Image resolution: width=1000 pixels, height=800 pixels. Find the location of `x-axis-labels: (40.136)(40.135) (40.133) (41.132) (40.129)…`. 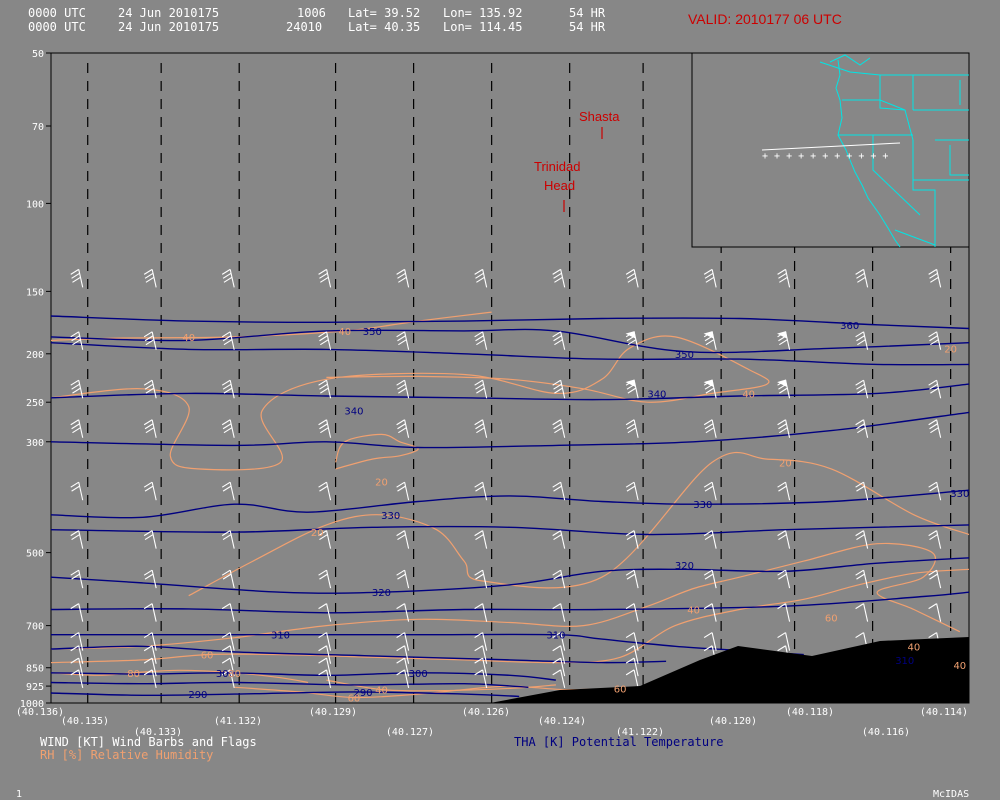

x-axis-labels: (40.136)(40.135) (40.133) (41.132) (40.129)… is located at coordinates (492, 722).